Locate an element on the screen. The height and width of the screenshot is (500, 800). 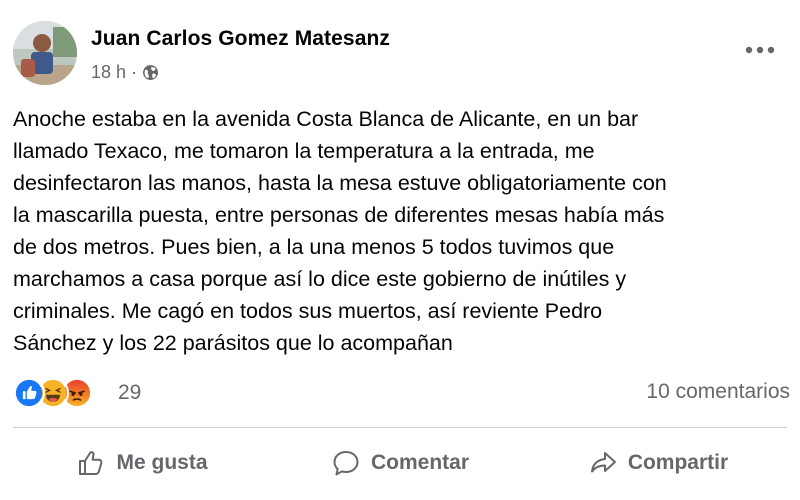
globe-icon is located at coordinates (150, 72).